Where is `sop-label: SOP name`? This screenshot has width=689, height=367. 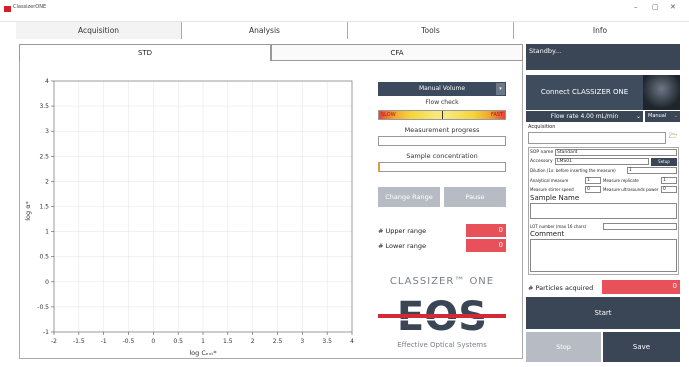 sop-label: SOP name is located at coordinates (542, 152).